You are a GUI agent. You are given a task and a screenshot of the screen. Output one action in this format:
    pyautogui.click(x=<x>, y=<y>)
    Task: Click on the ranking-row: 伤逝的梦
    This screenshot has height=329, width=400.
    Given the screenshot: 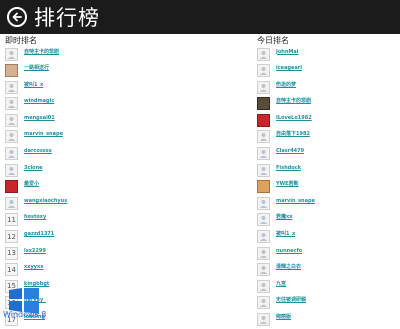 What is the action you would take?
    pyautogui.click(x=327, y=87)
    